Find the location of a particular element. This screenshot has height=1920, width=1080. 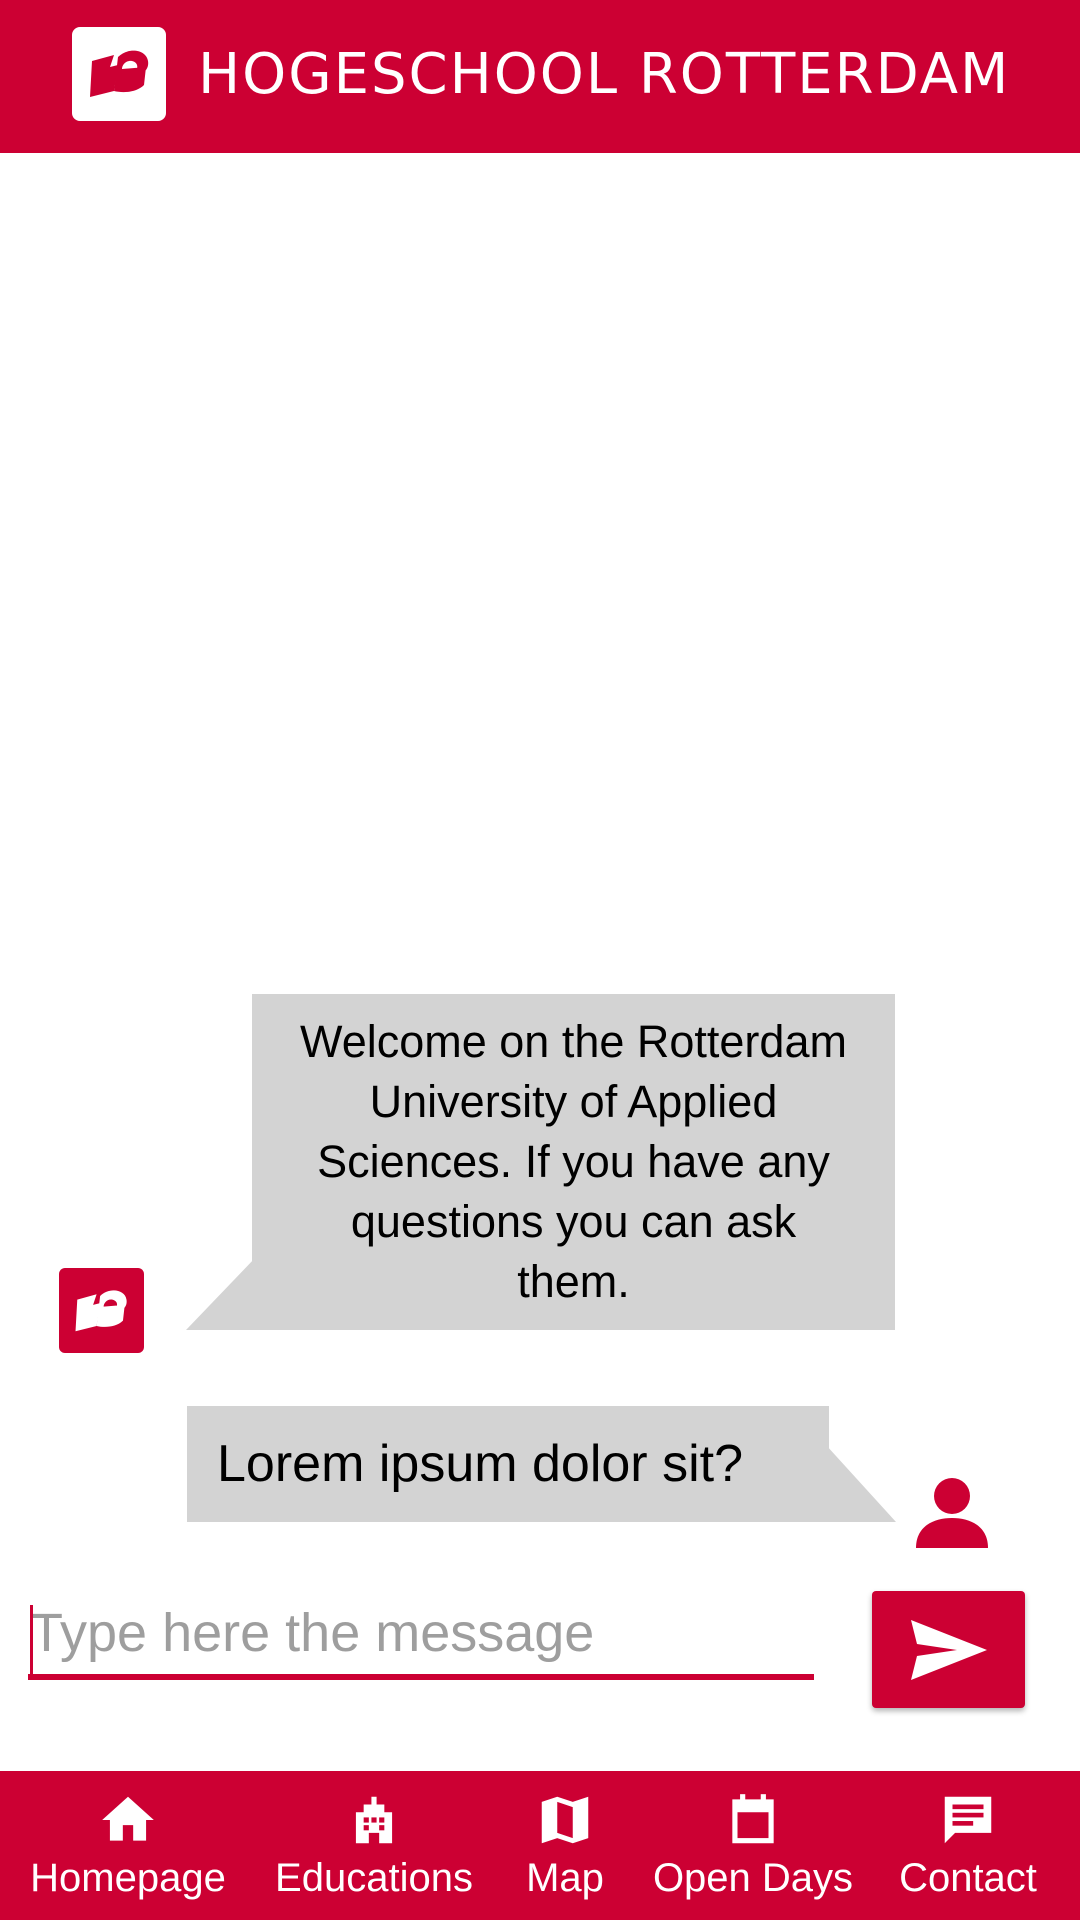

bot-bubble-tail is located at coordinates (221, 1293).